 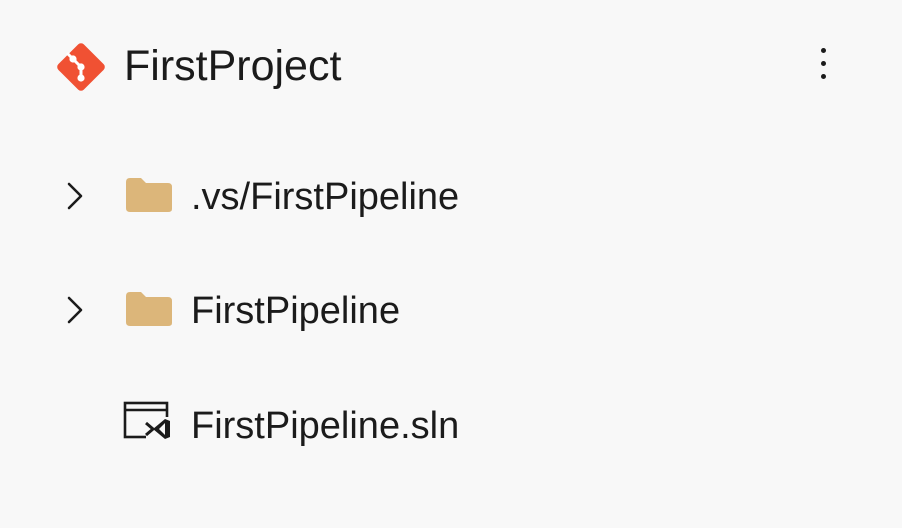 I want to click on tree-item-label: FirstPipeline.sln, so click(x=325, y=426).